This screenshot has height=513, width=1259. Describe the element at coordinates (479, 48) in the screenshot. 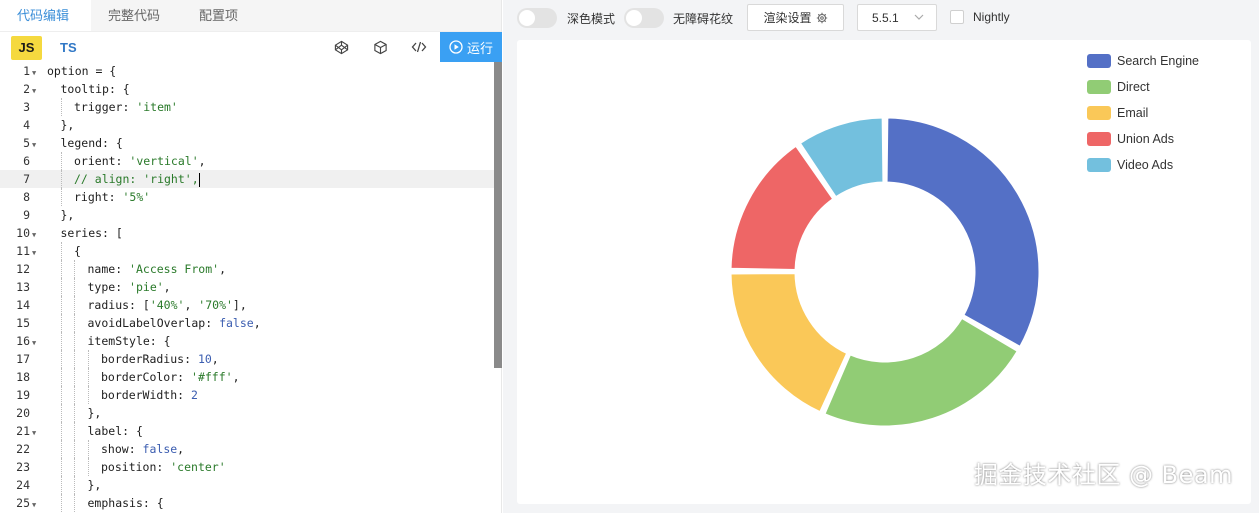

I see `run-button-label: 运行` at that location.